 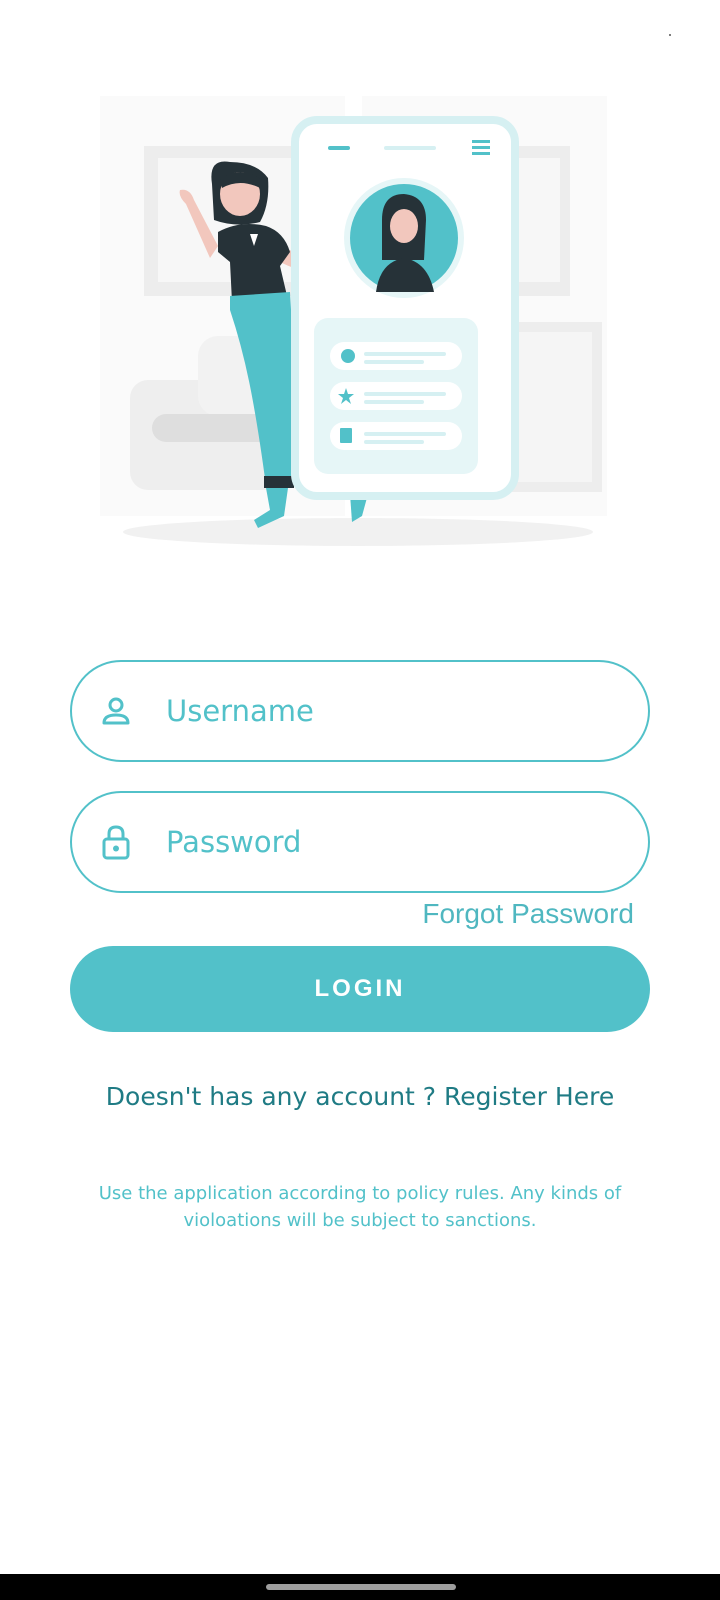 I want to click on password-field, so click(x=360, y=842).